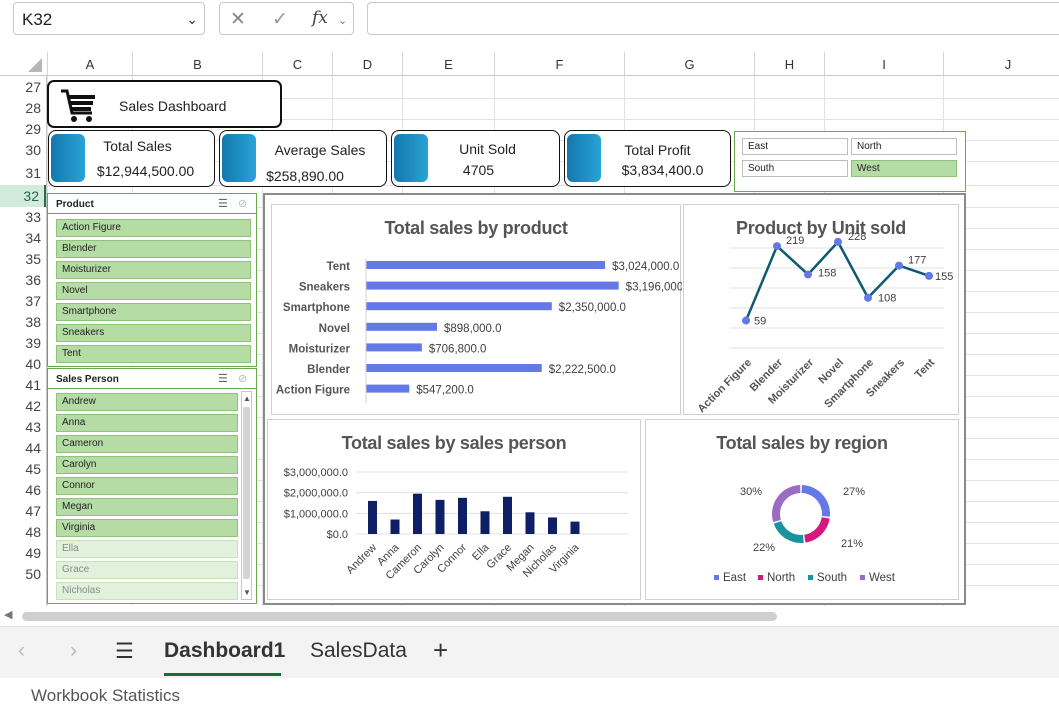  Describe the element at coordinates (297, 64) in the screenshot. I see `column-header-c: C` at that location.